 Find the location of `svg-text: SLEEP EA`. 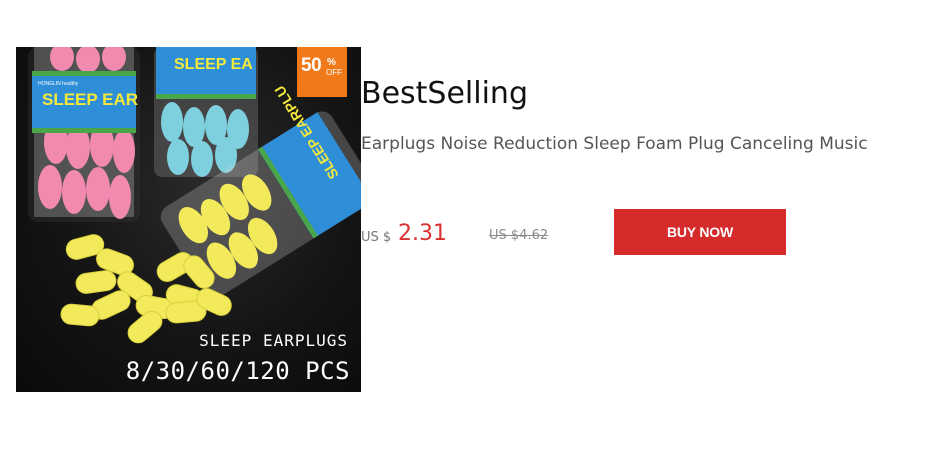

svg-text: SLEEP EA is located at coordinates (213, 64).